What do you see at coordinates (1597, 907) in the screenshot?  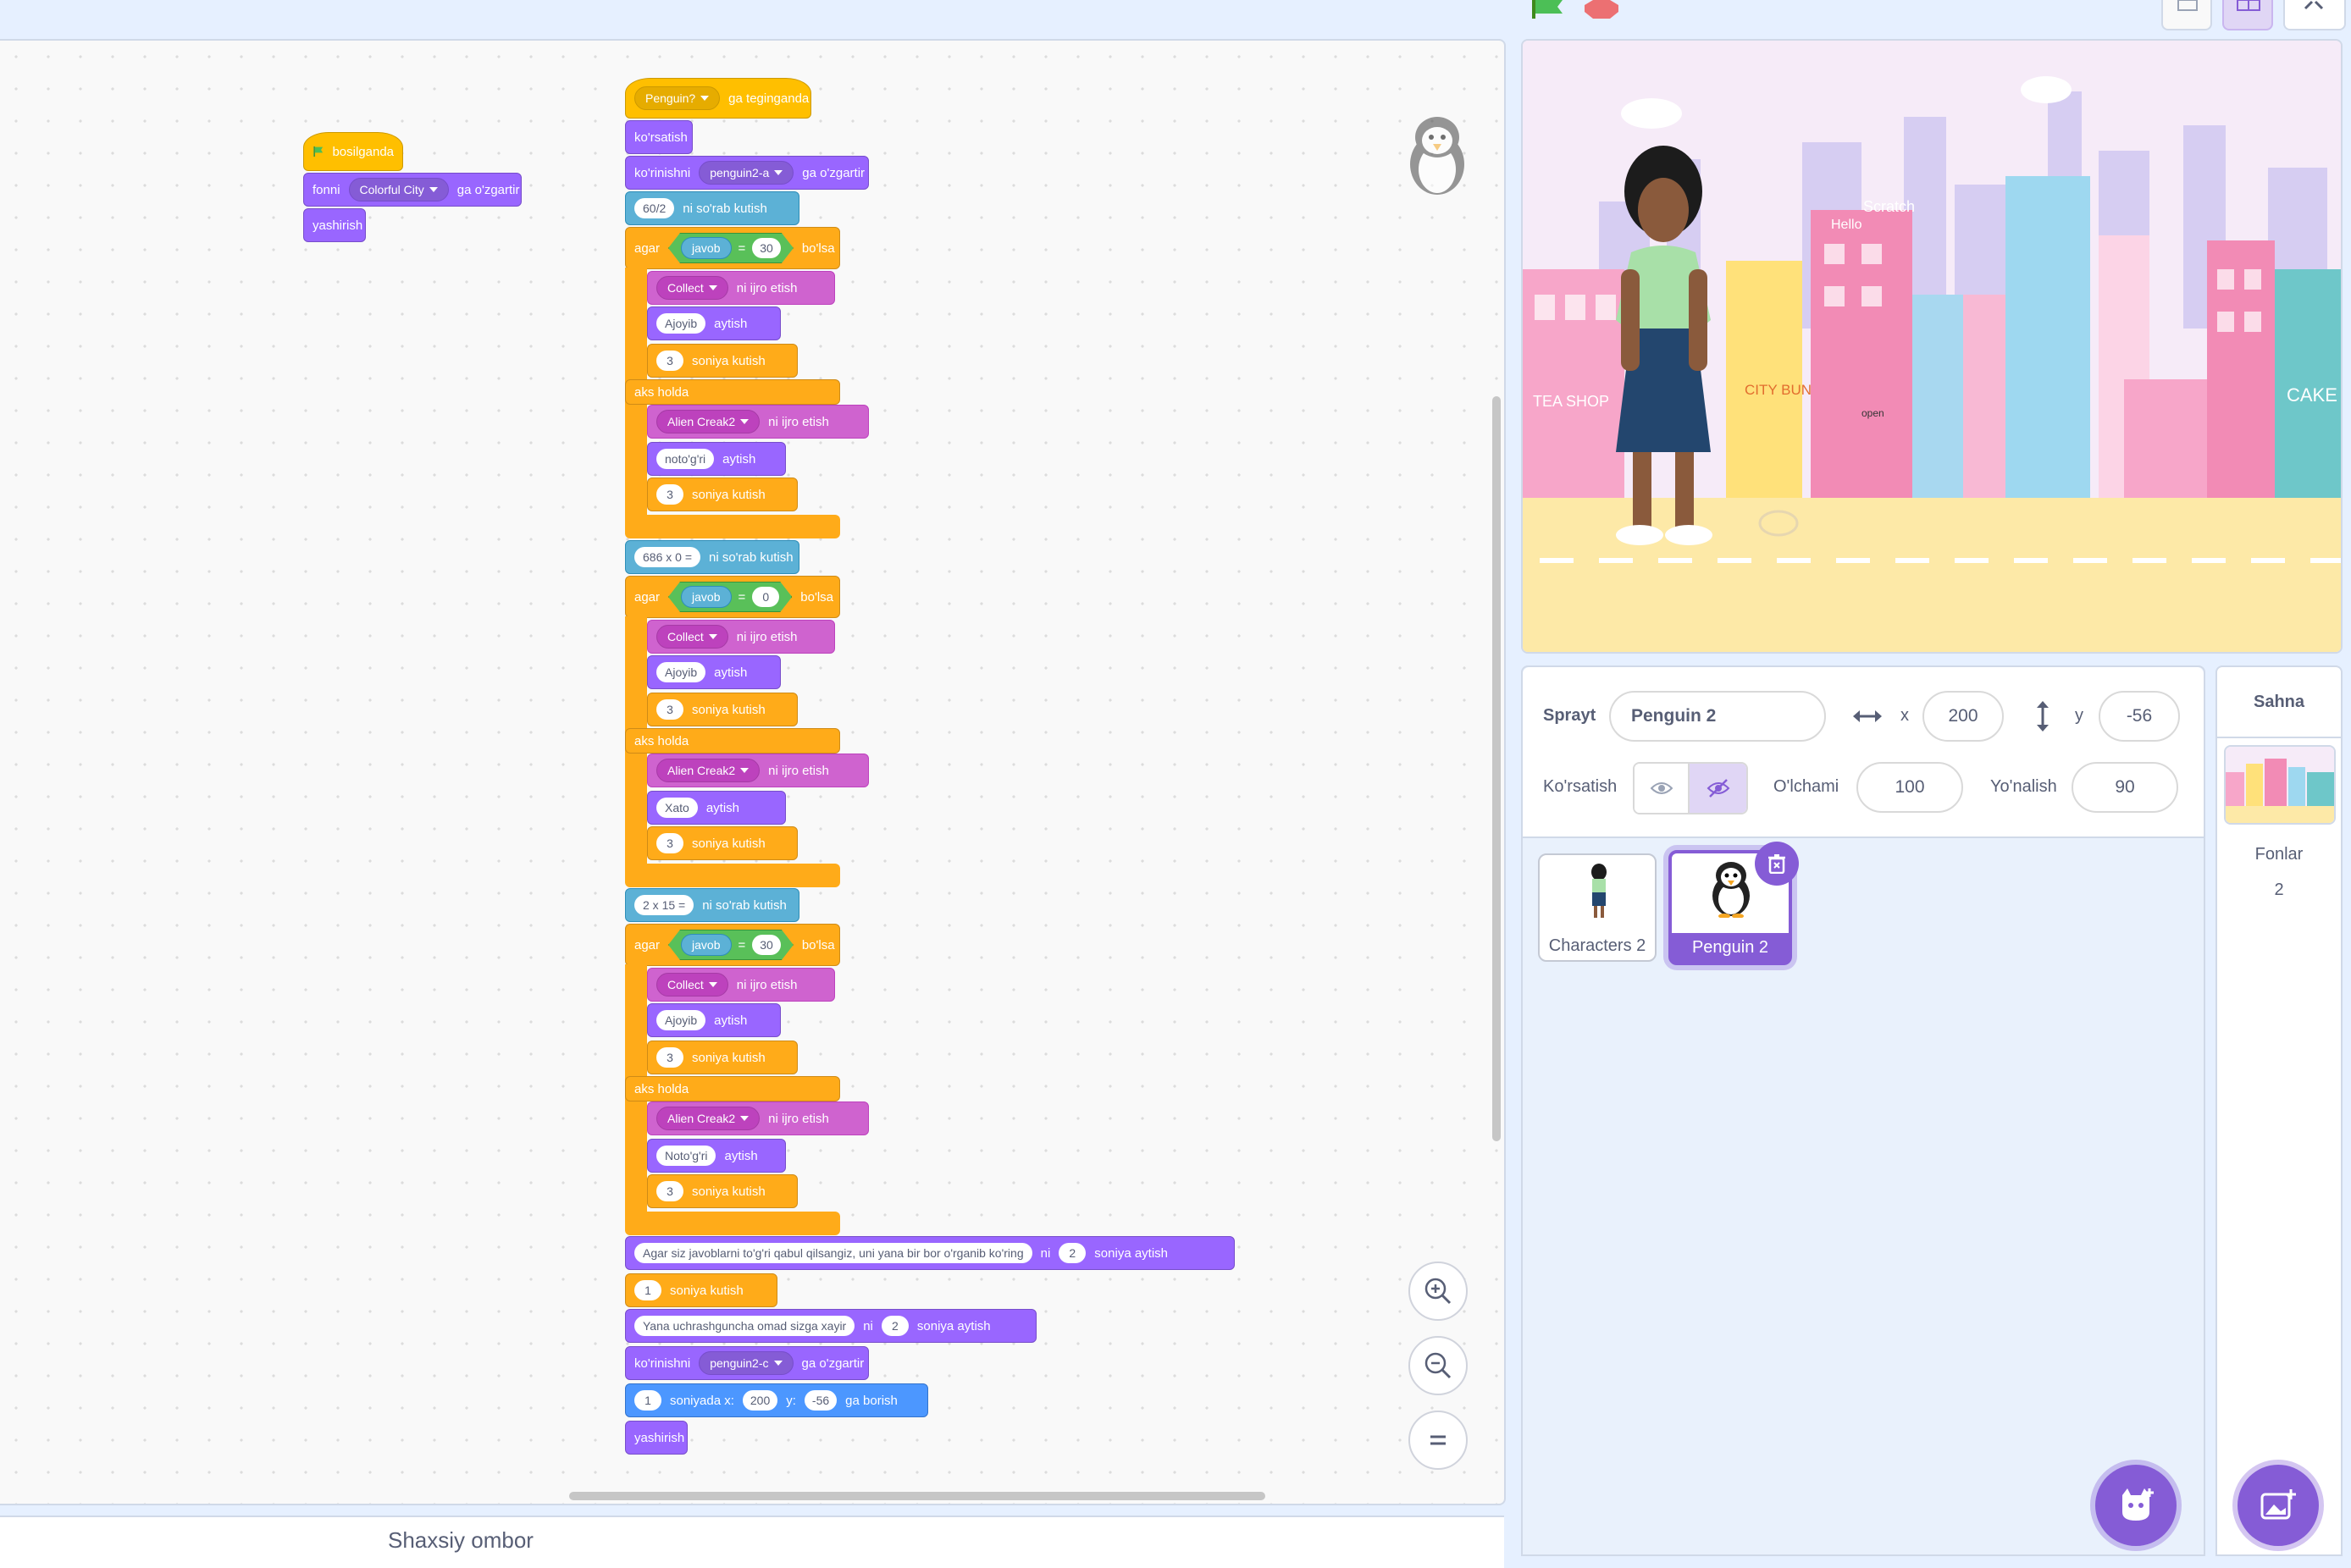 I see `sprite-thumb-characters: Characters 2` at bounding box center [1597, 907].